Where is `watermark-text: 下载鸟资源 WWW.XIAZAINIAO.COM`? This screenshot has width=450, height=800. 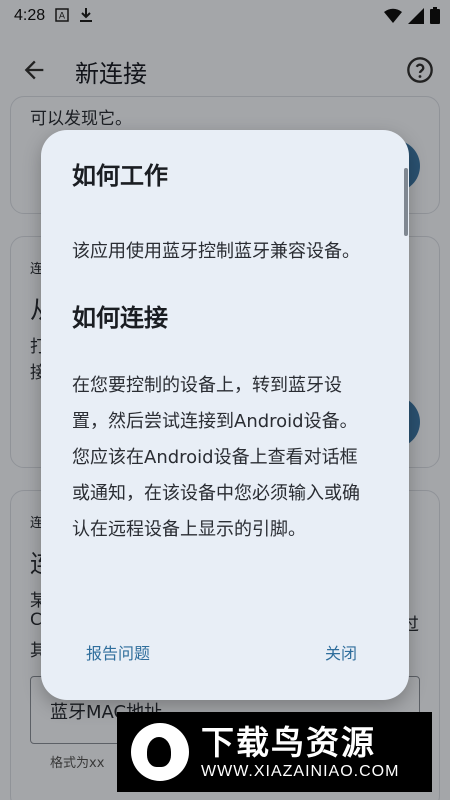
watermark-text: 下载鸟资源 WWW.XIAZAINIAO.COM is located at coordinates (300, 752).